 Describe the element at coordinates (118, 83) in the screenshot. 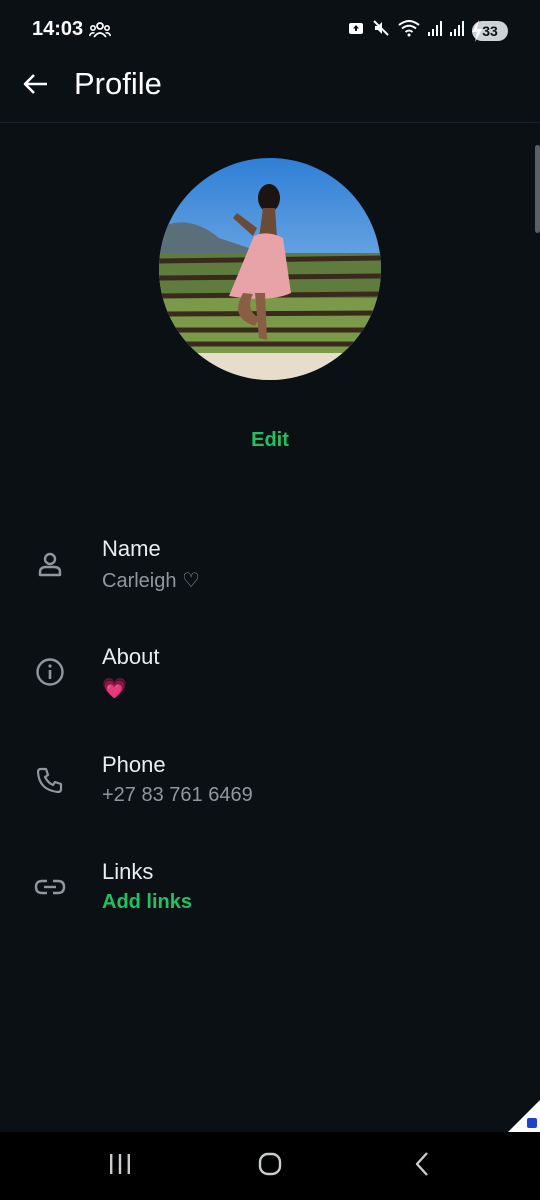

I see `page-title: Profile` at that location.